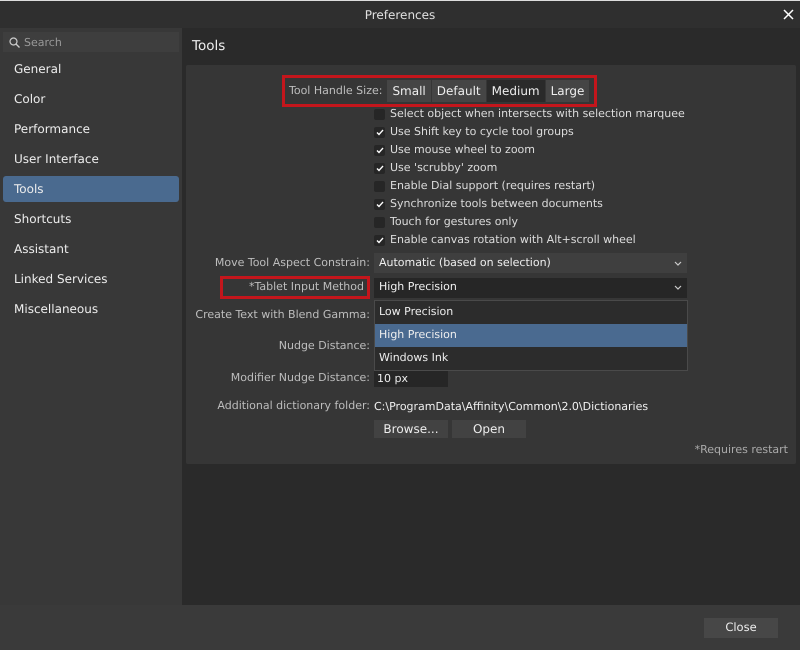 The height and width of the screenshot is (650, 800). What do you see at coordinates (741, 450) in the screenshot?
I see `footnote: *Requires restart` at bounding box center [741, 450].